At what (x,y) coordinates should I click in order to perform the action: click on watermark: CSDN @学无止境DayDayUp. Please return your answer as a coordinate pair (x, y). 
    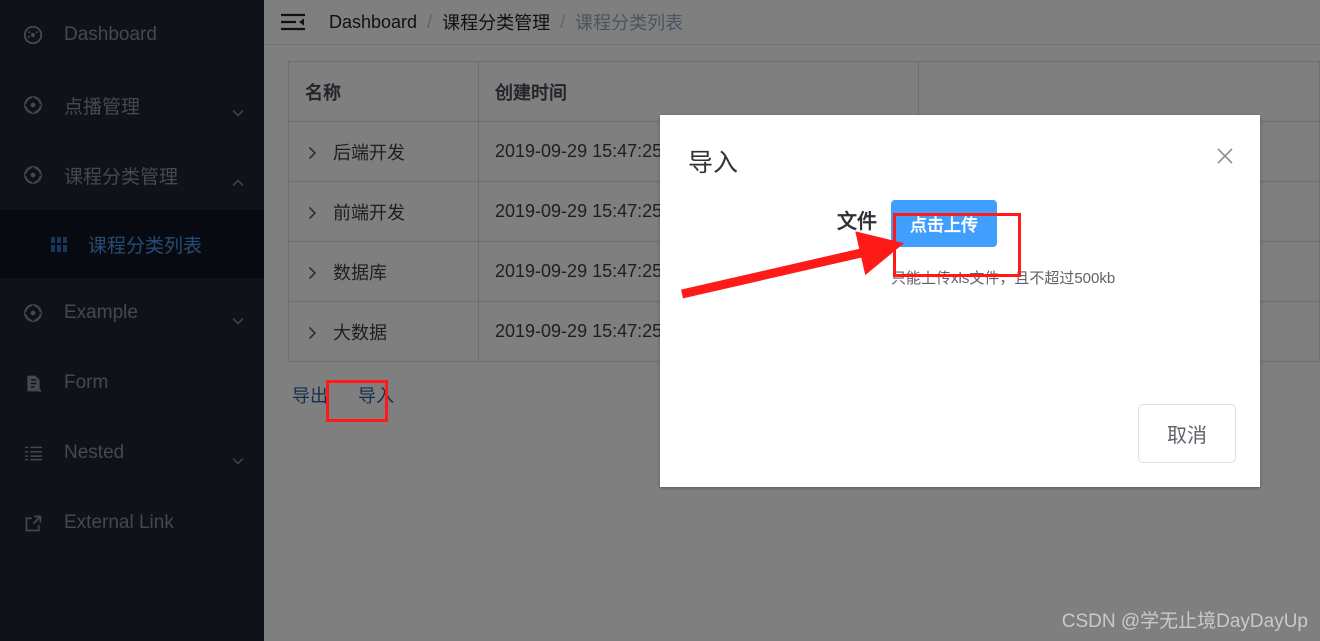
    Looking at the image, I should click on (1184, 621).